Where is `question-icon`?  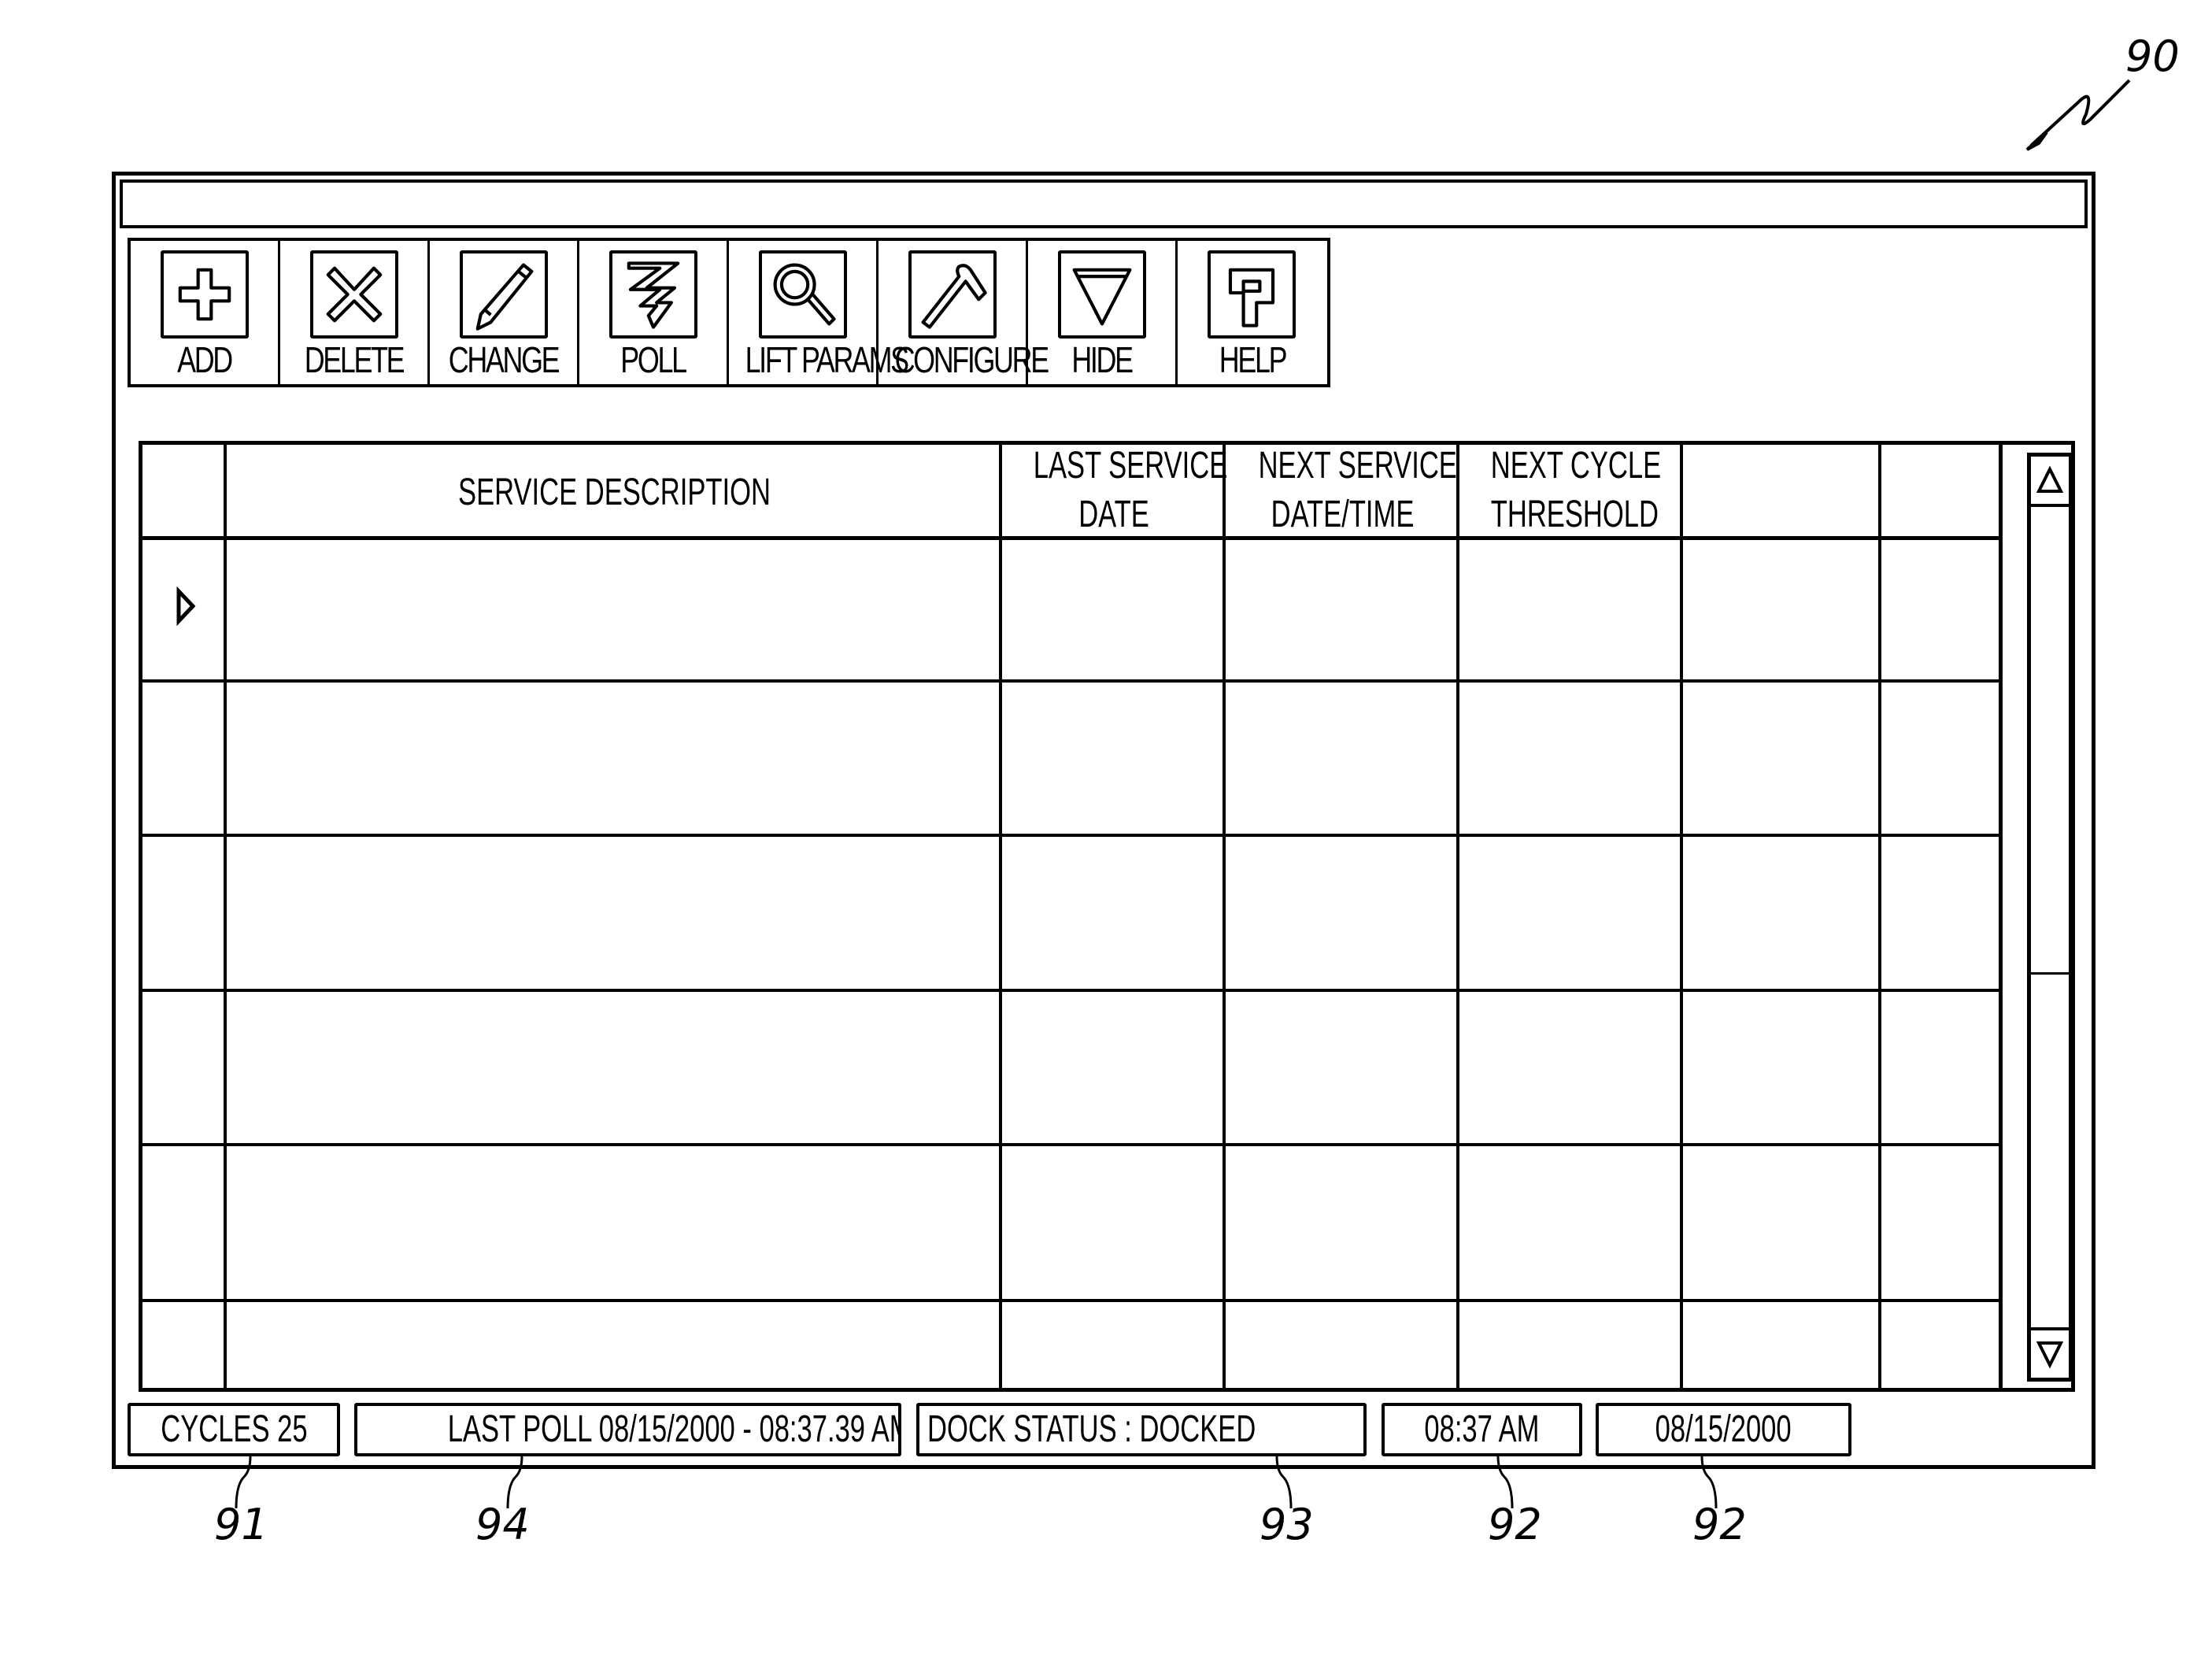
question-icon is located at coordinates (1252, 294).